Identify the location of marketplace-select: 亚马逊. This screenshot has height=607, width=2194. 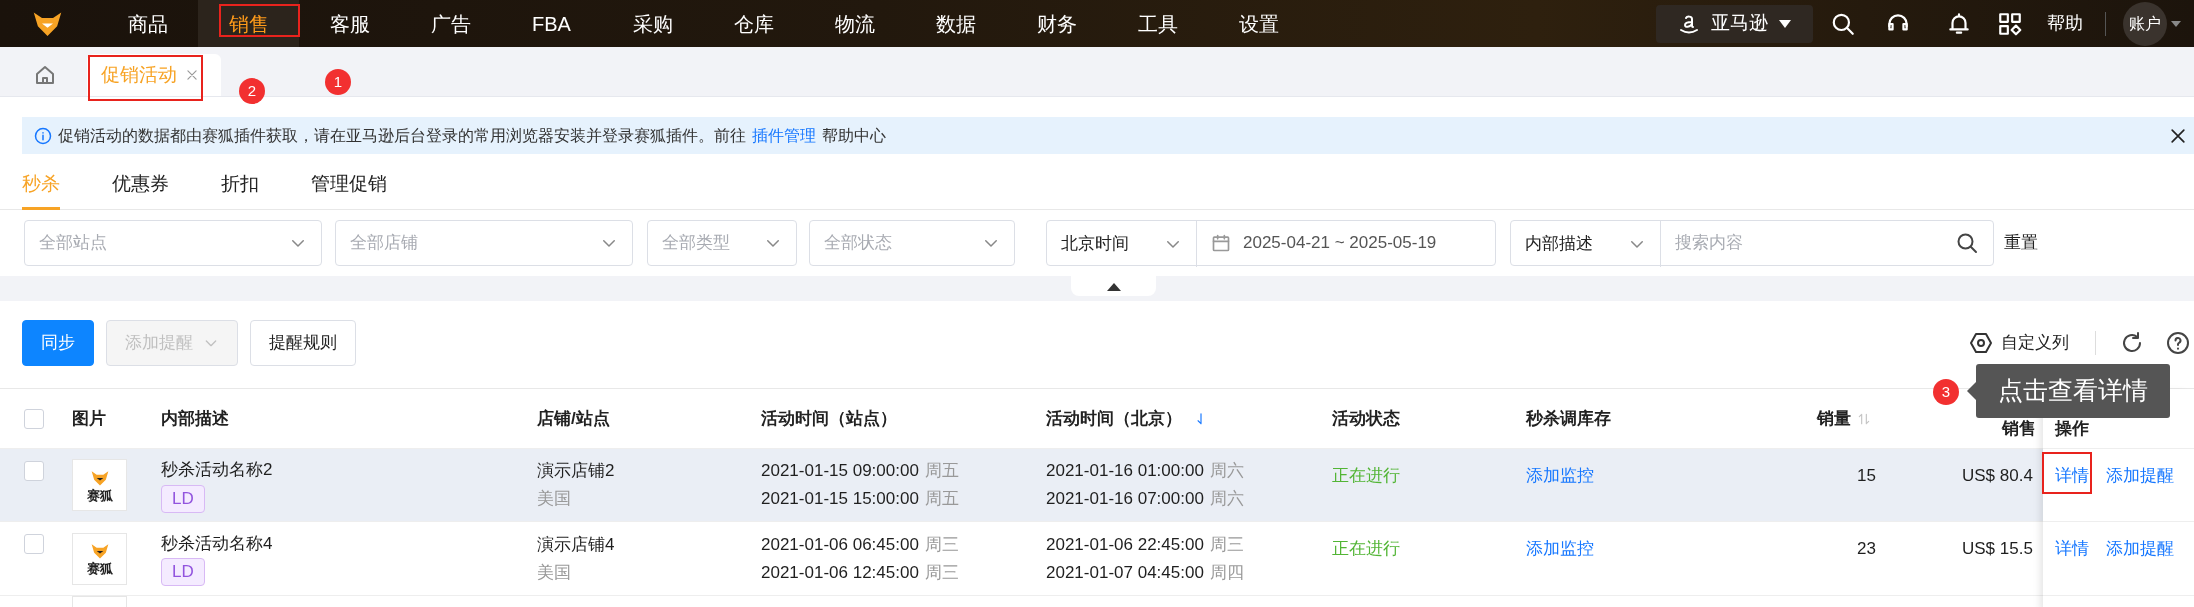
(1734, 23).